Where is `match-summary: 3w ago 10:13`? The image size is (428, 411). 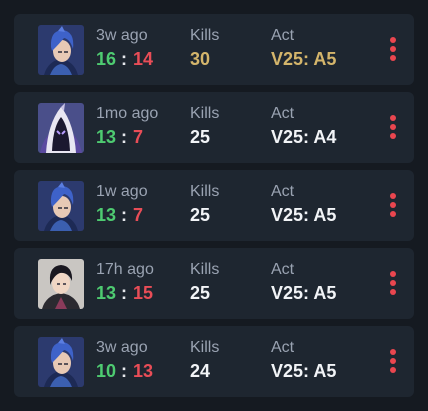
match-summary: 3w ago 10:13 is located at coordinates (124, 360).